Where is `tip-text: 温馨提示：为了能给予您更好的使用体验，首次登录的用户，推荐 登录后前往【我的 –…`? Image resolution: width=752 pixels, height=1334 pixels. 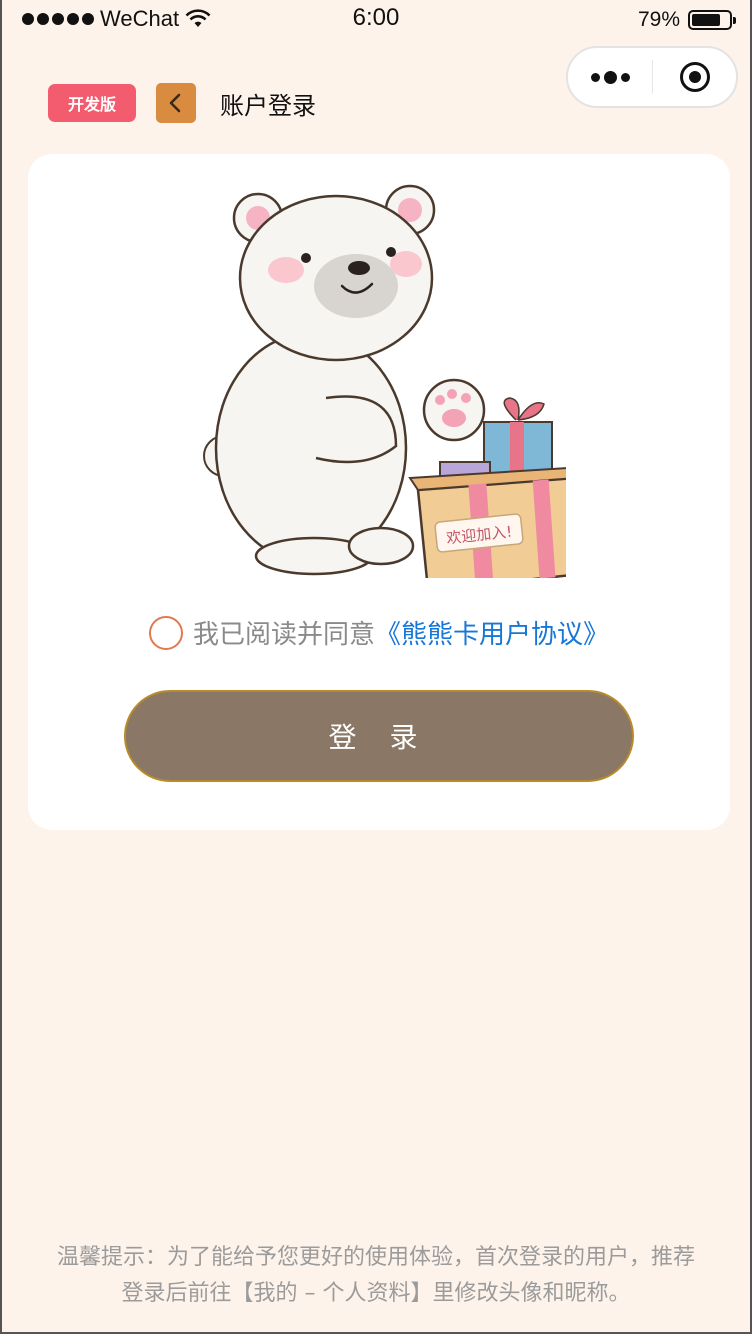 tip-text: 温馨提示：为了能给予您更好的使用体验，首次登录的用户，推荐 登录后前往【我的 –… is located at coordinates (376, 1276).